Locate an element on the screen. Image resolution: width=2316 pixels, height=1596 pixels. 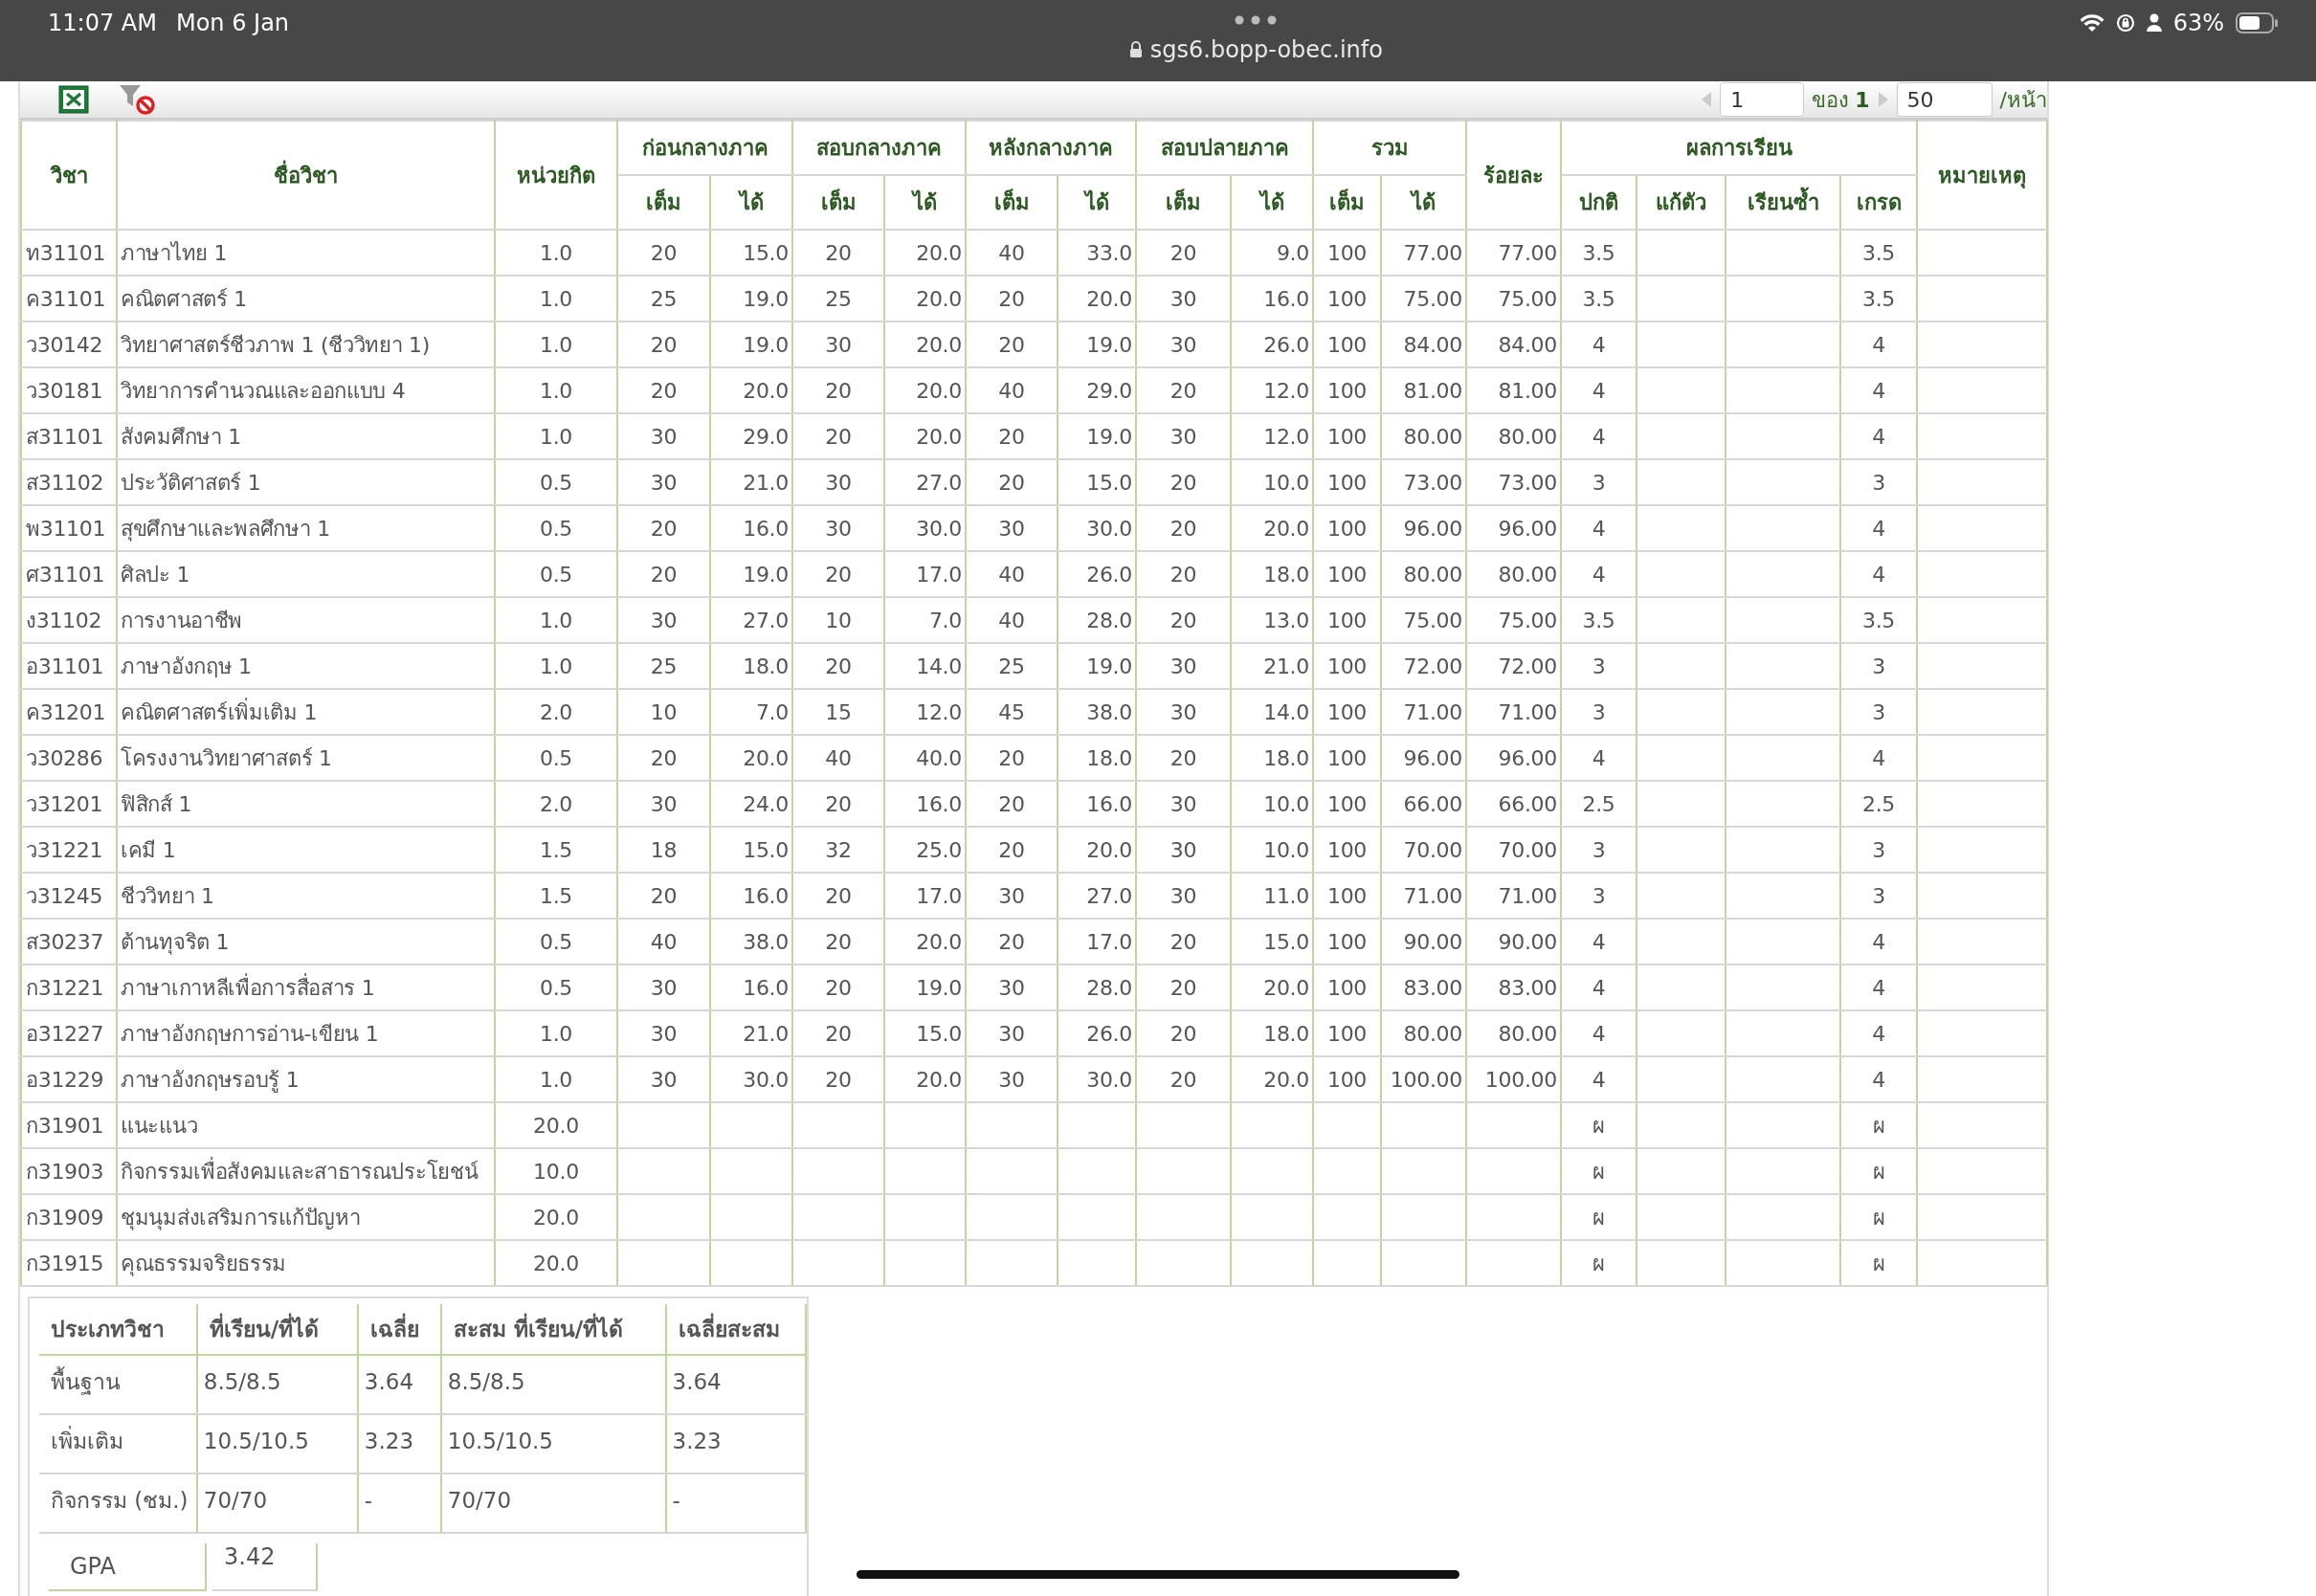
table-cell: 0.5 is located at coordinates (556, 942).